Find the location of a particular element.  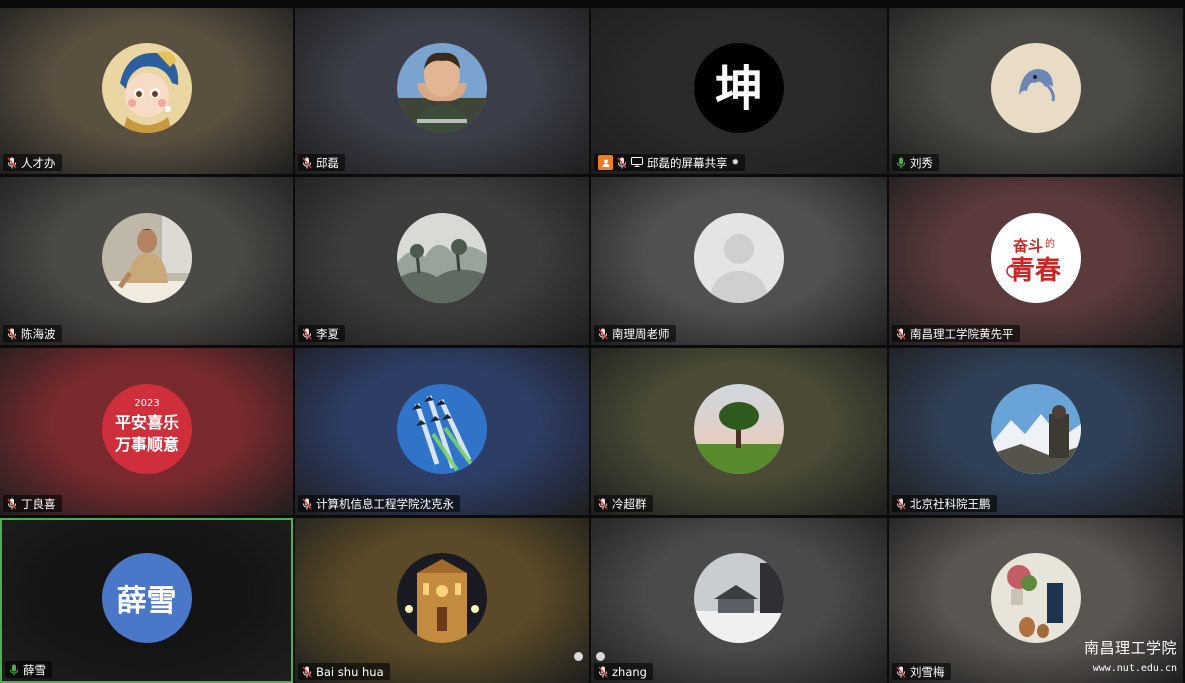

participant-name-tag: 南理周老师 is located at coordinates (635, 333).